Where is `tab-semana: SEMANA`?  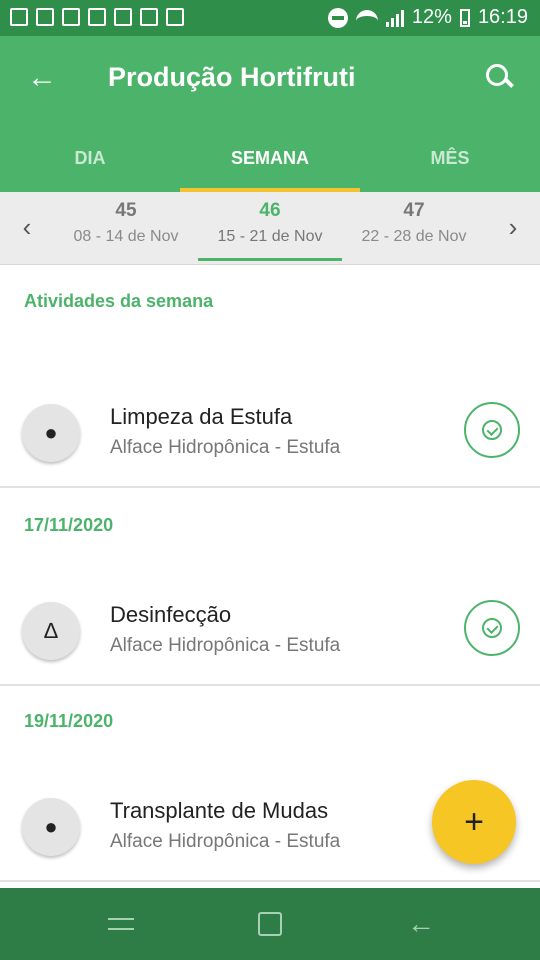 tab-semana: SEMANA is located at coordinates (270, 164).